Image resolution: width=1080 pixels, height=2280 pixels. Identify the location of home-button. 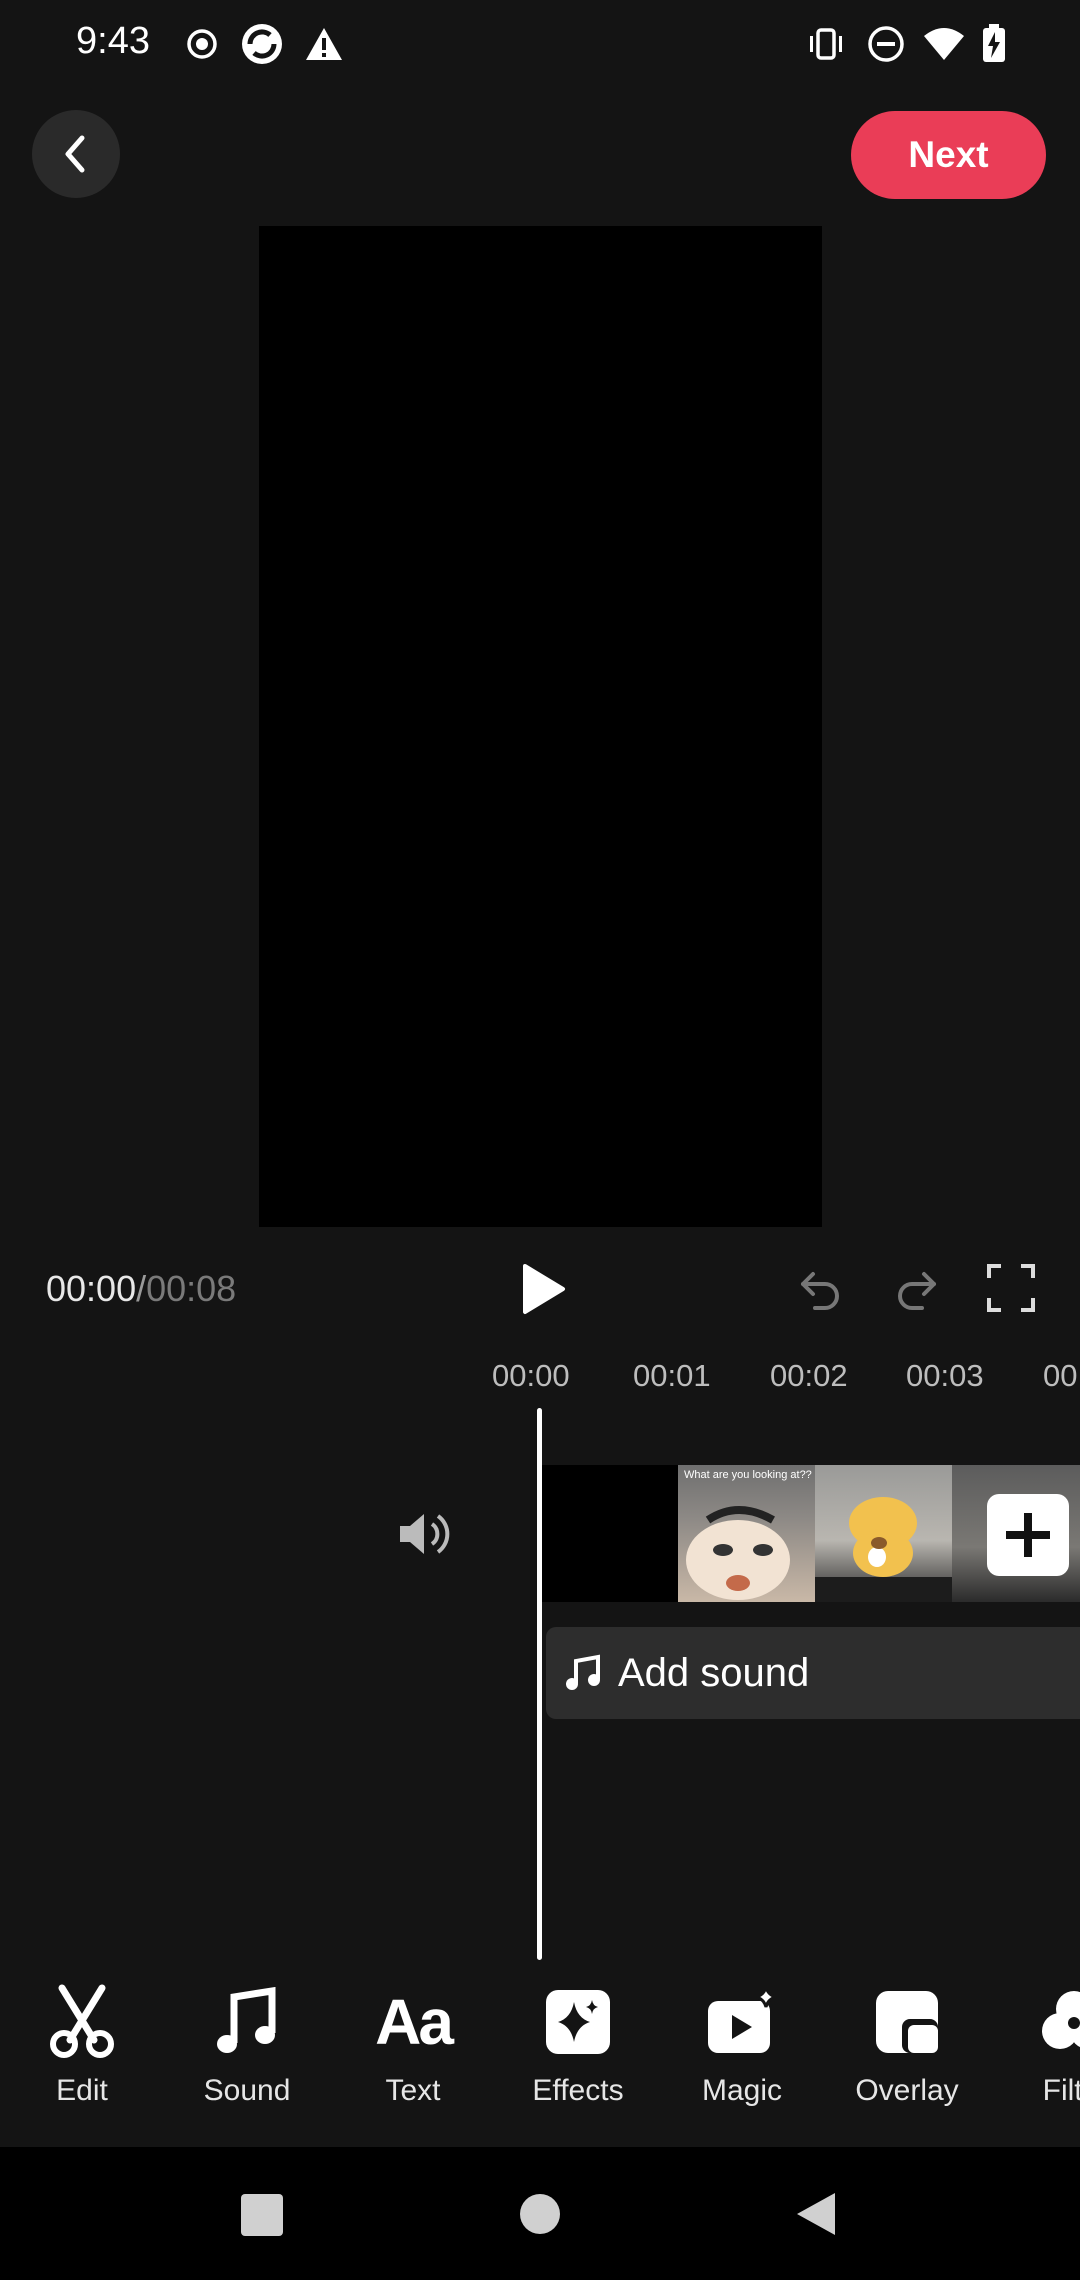
(540, 2214).